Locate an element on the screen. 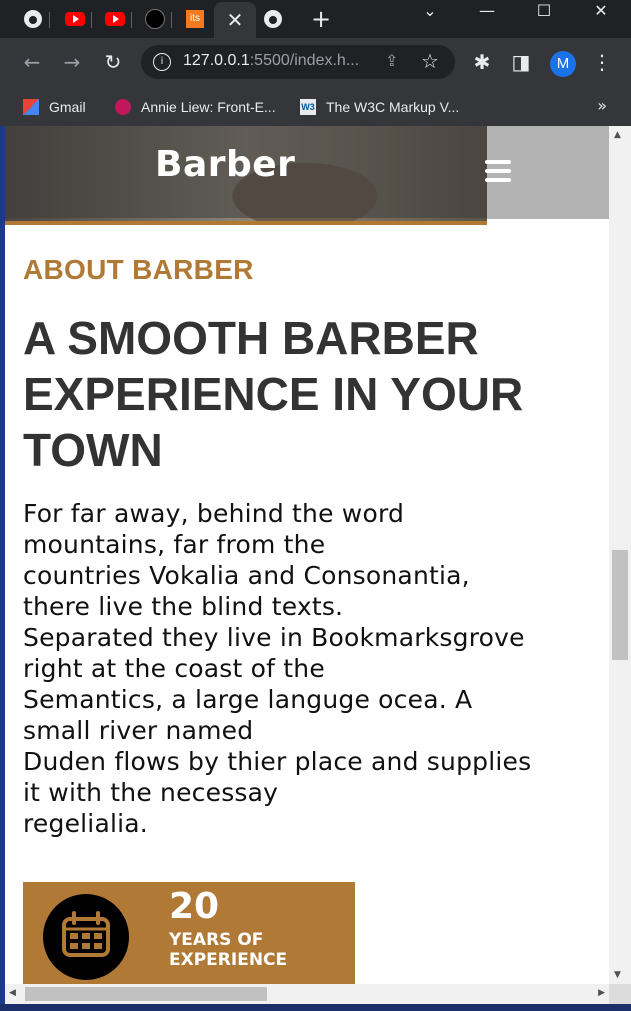 Image resolution: width=631 pixels, height=1011 pixels. tab-its: its is located at coordinates (195, 19).